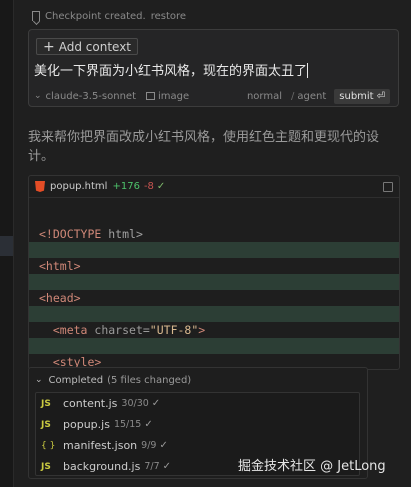 The height and width of the screenshot is (487, 411). Describe the element at coordinates (60, 266) in the screenshot. I see `code-line: <html>` at that location.